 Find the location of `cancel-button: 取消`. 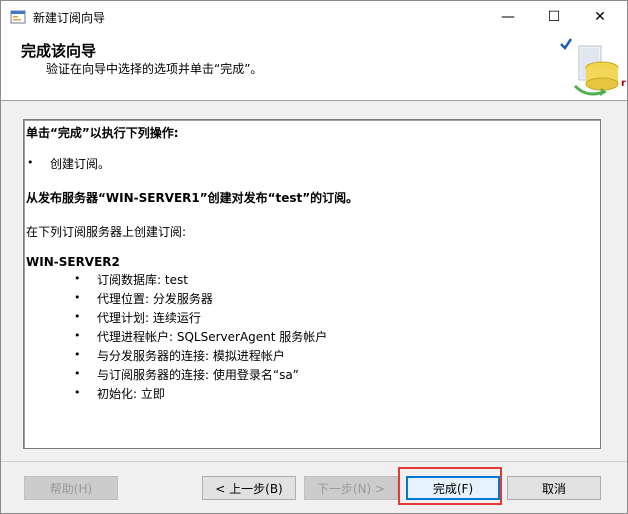

cancel-button: 取消 is located at coordinates (554, 488).